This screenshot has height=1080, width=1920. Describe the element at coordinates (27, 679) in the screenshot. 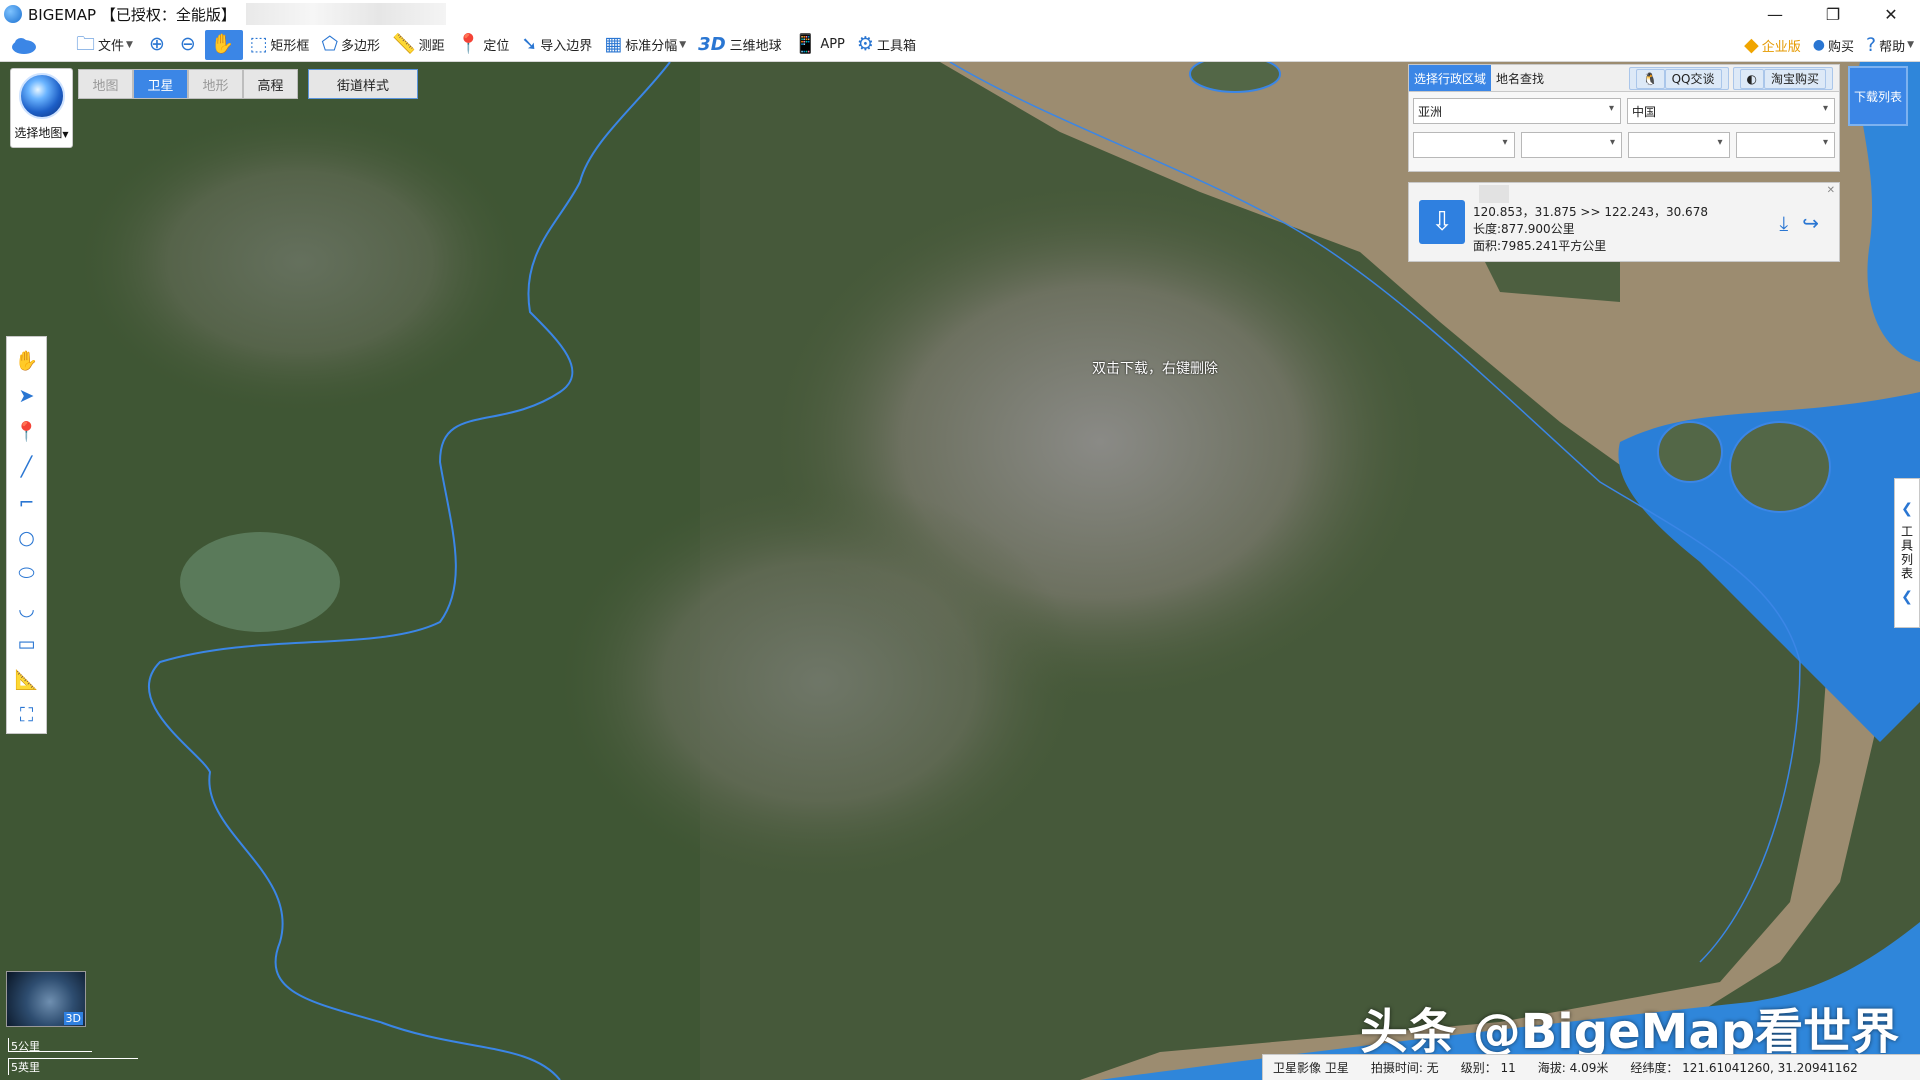

I see `ruler-icon: 📐` at that location.